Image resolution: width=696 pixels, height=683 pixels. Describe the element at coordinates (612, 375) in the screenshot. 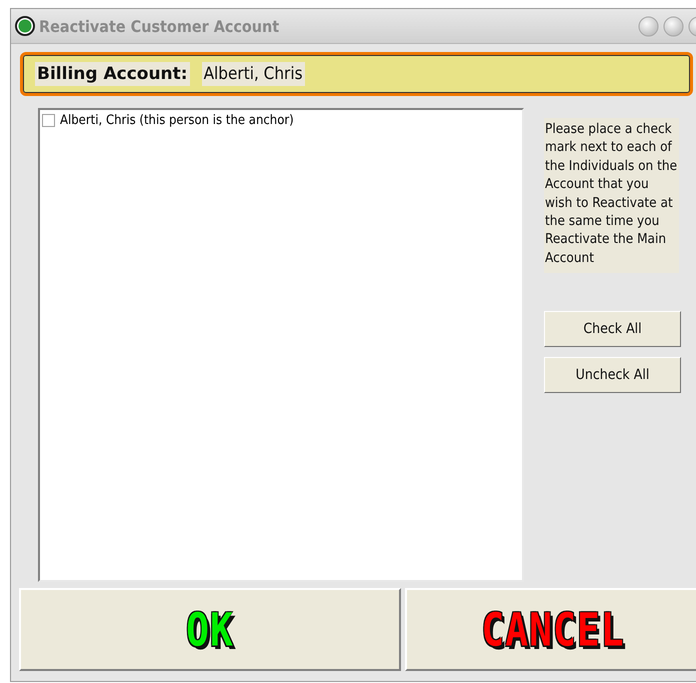

I see `side-button: Uncheck All` at that location.